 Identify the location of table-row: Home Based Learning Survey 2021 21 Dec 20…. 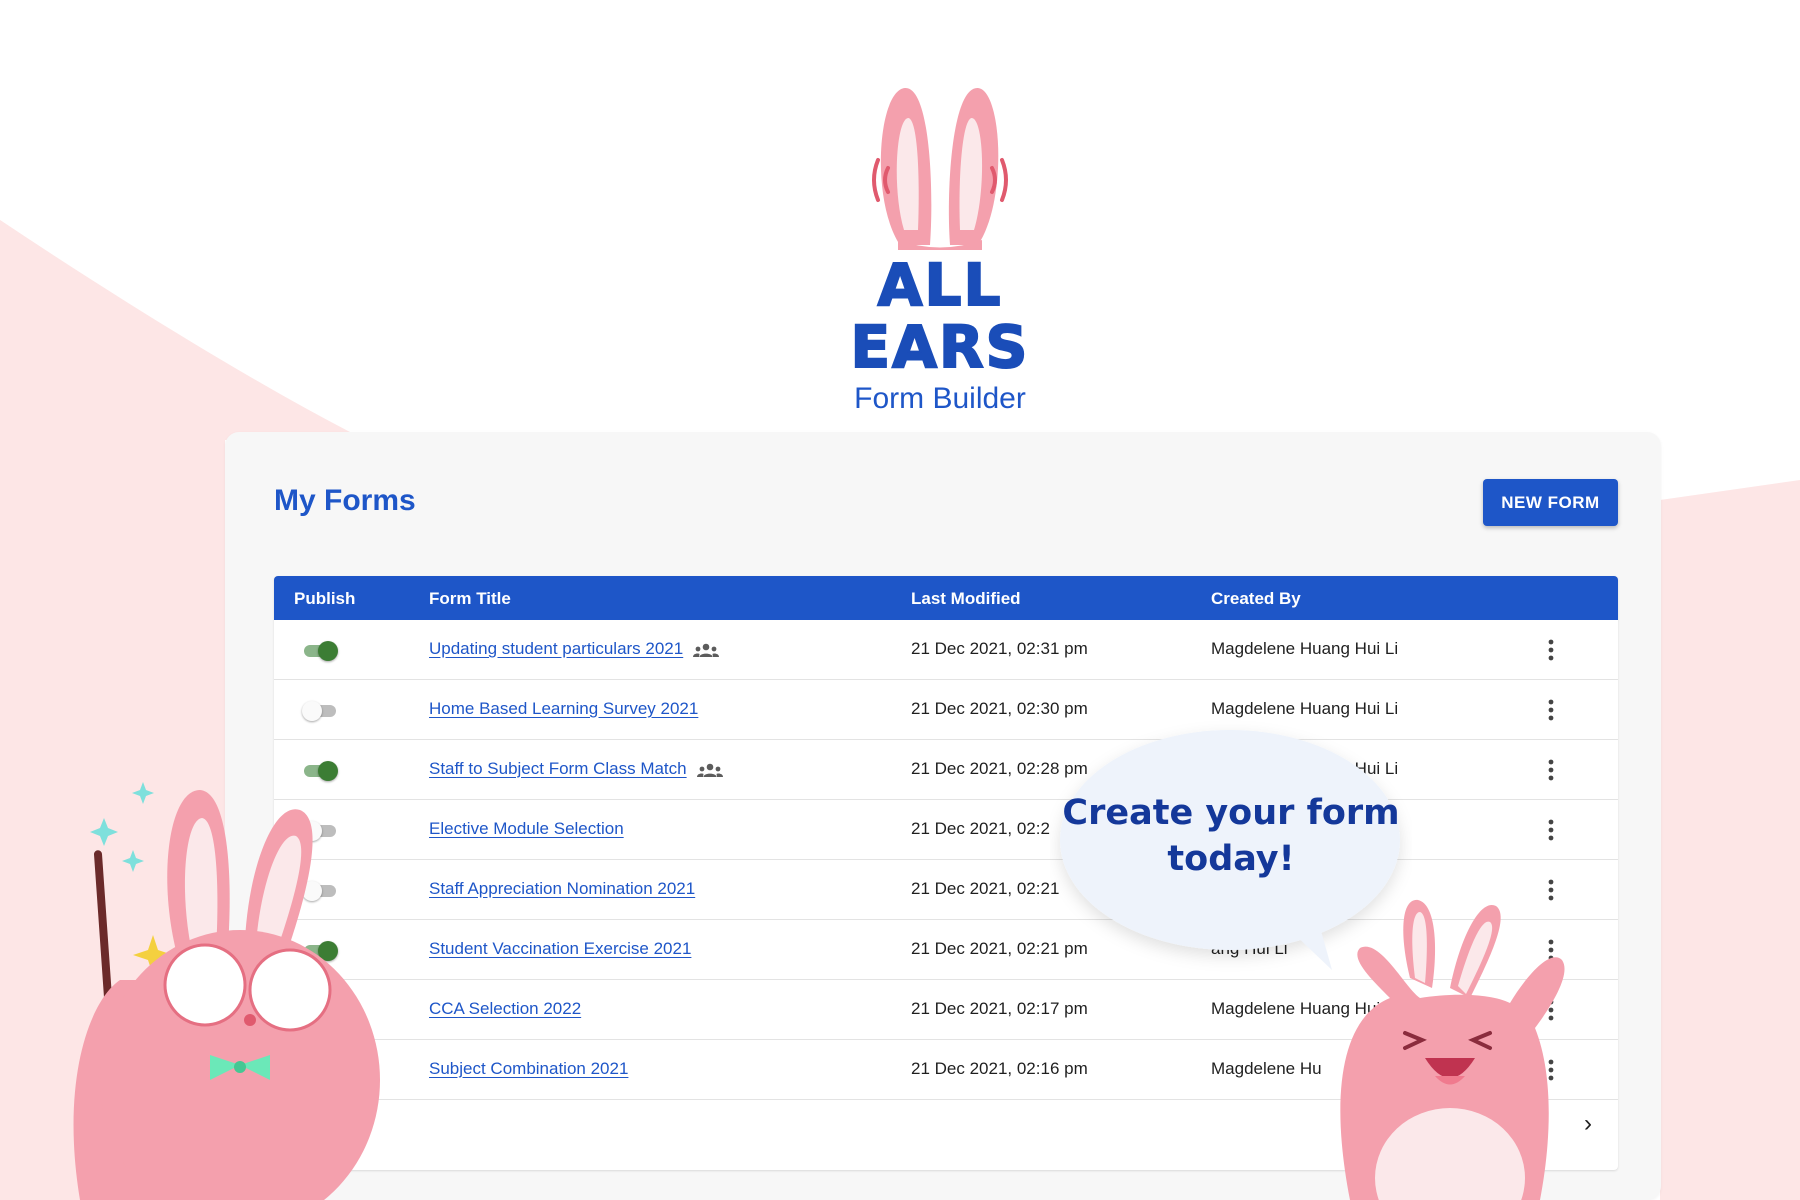
(946, 710).